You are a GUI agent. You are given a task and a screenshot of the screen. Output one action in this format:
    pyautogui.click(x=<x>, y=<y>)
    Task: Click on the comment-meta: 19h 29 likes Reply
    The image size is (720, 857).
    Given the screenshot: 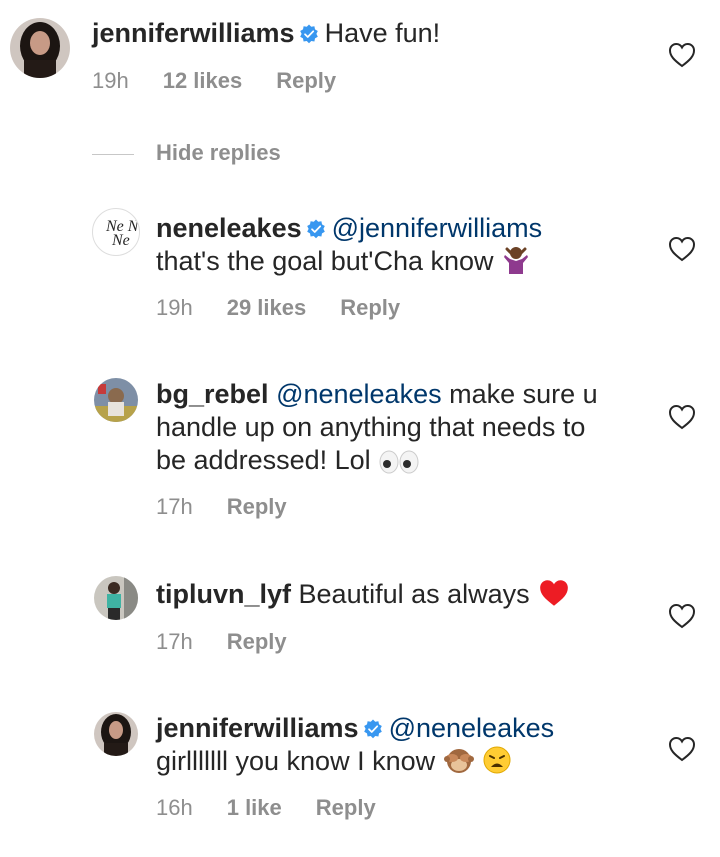 What is the action you would take?
    pyautogui.click(x=295, y=308)
    